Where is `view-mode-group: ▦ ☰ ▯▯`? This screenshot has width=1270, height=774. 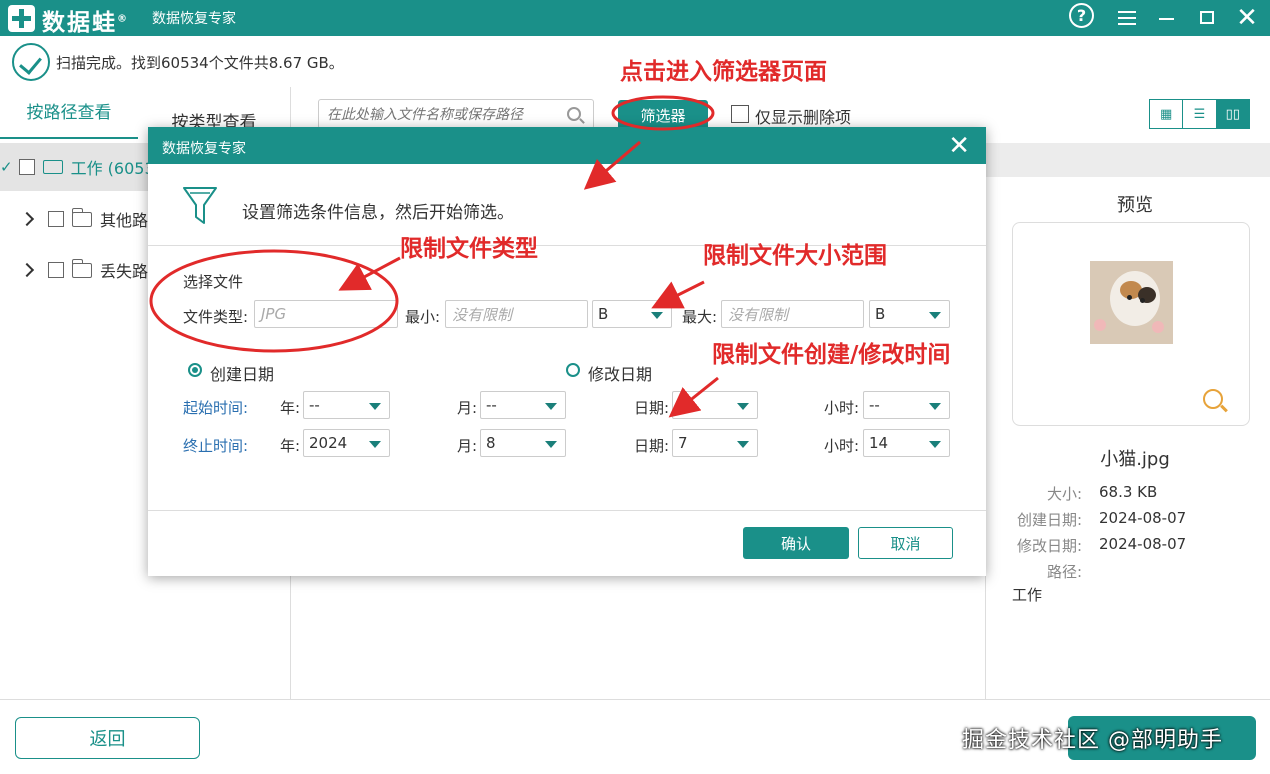
view-mode-group: ▦ ☰ ▯▯ is located at coordinates (1199, 114).